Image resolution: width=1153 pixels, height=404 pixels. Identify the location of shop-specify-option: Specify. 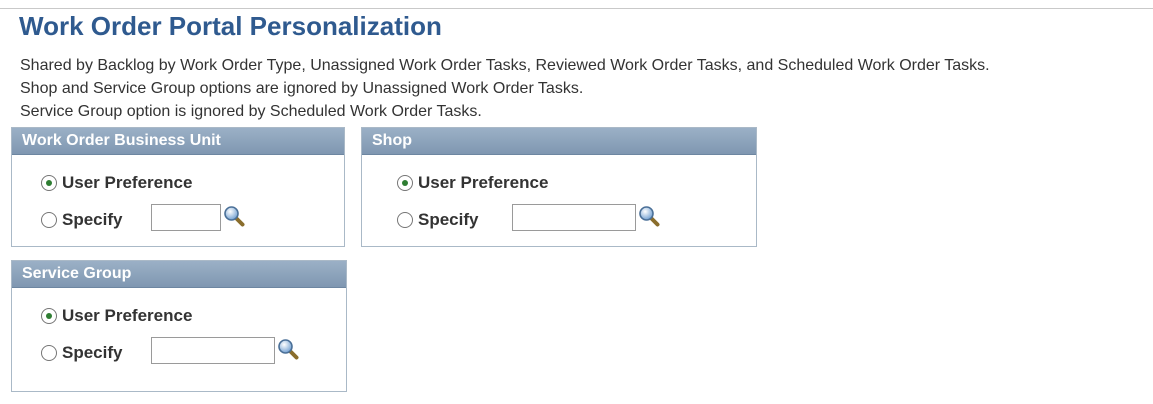
(437, 220).